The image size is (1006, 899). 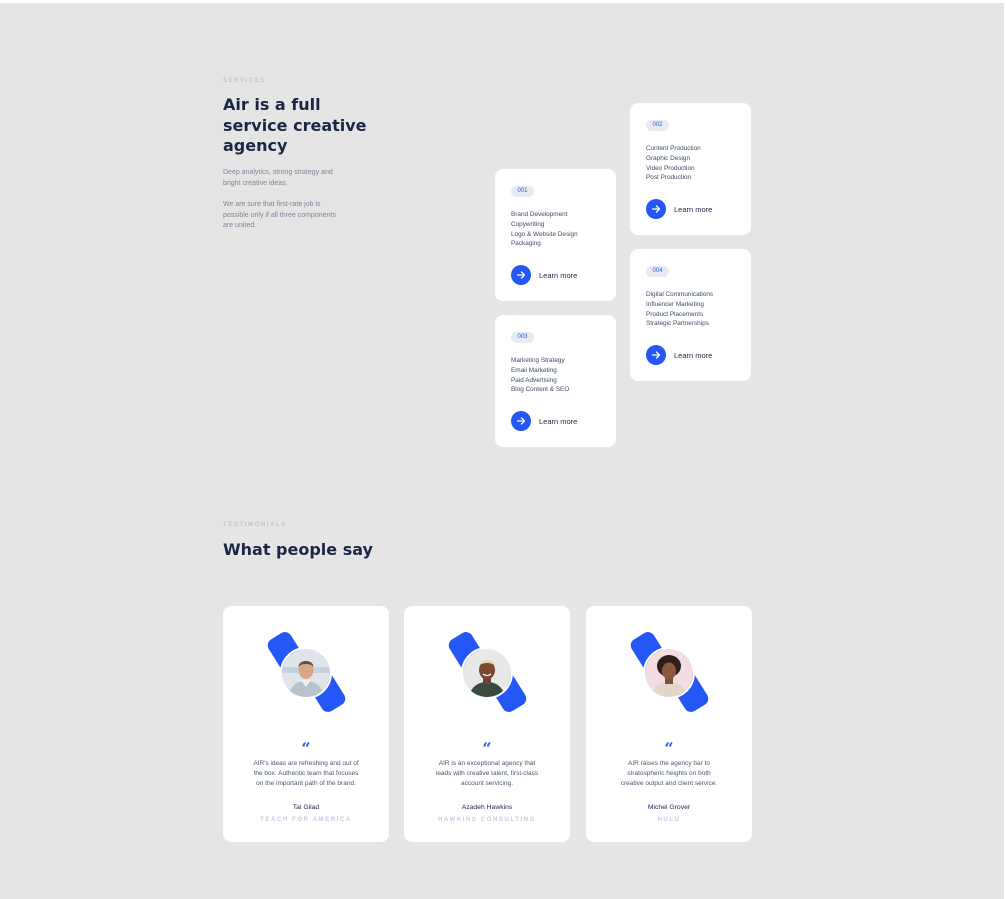 What do you see at coordinates (528, 224) in the screenshot?
I see `service-item: Copywriting` at bounding box center [528, 224].